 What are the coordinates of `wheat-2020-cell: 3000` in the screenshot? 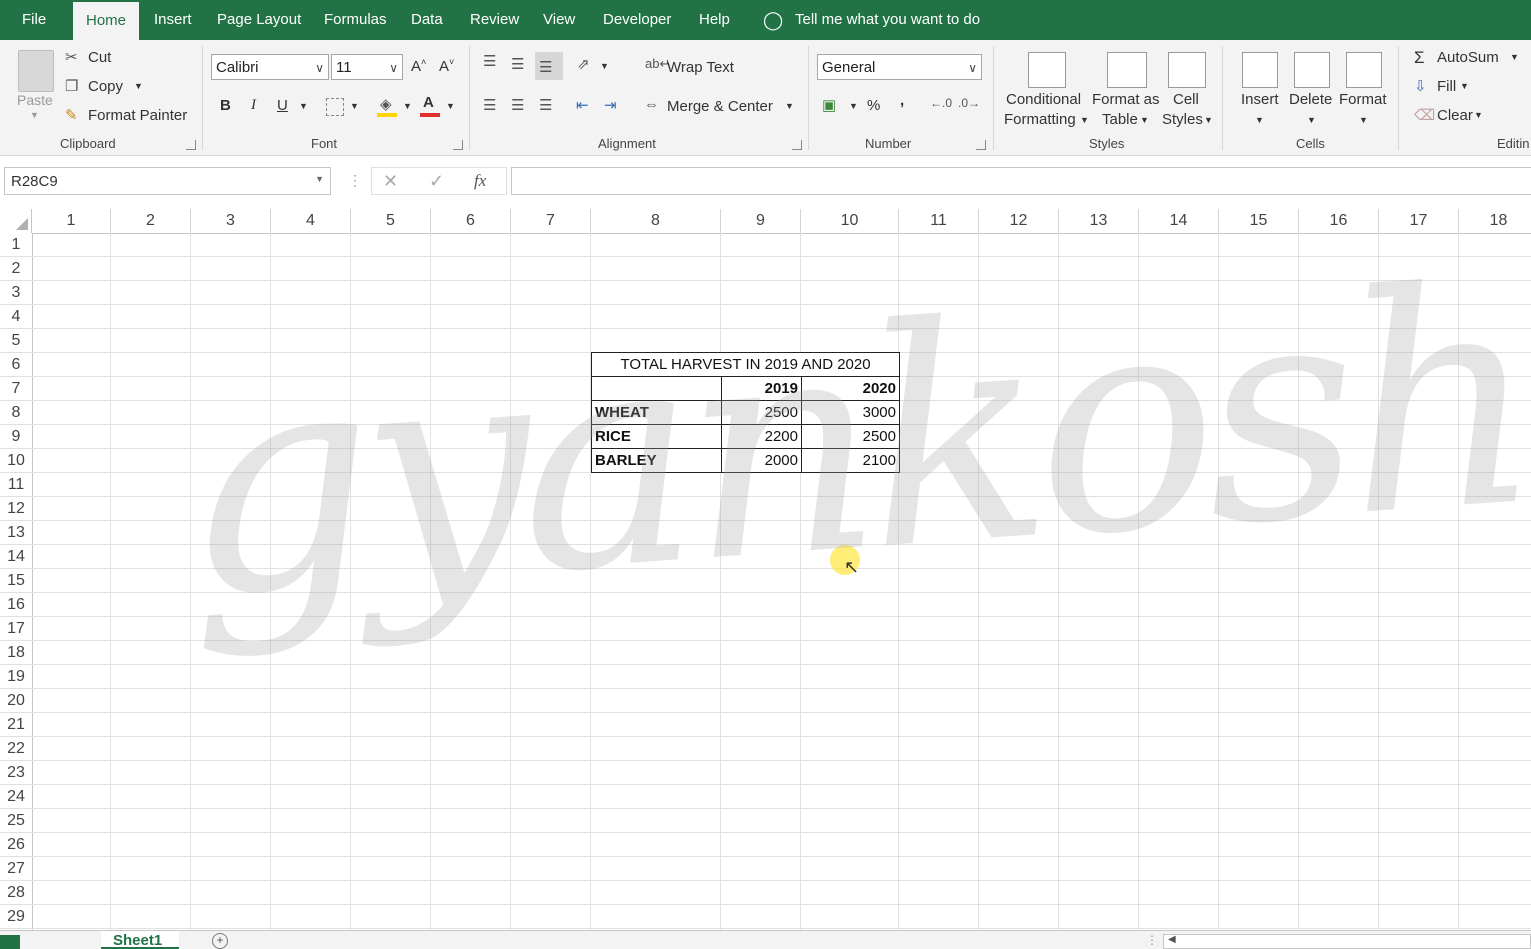 It's located at (850, 413).